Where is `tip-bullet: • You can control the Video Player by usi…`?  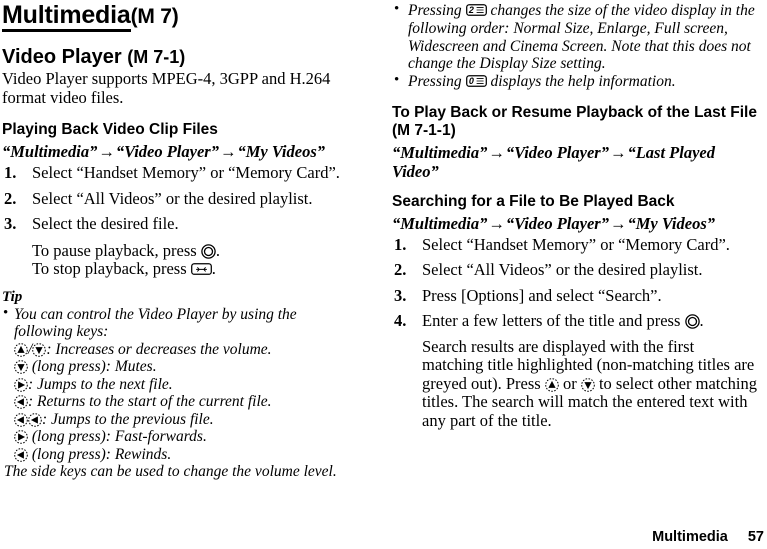
tip-bullet: • You can control the Video Player by usi… is located at coordinates (185, 314).